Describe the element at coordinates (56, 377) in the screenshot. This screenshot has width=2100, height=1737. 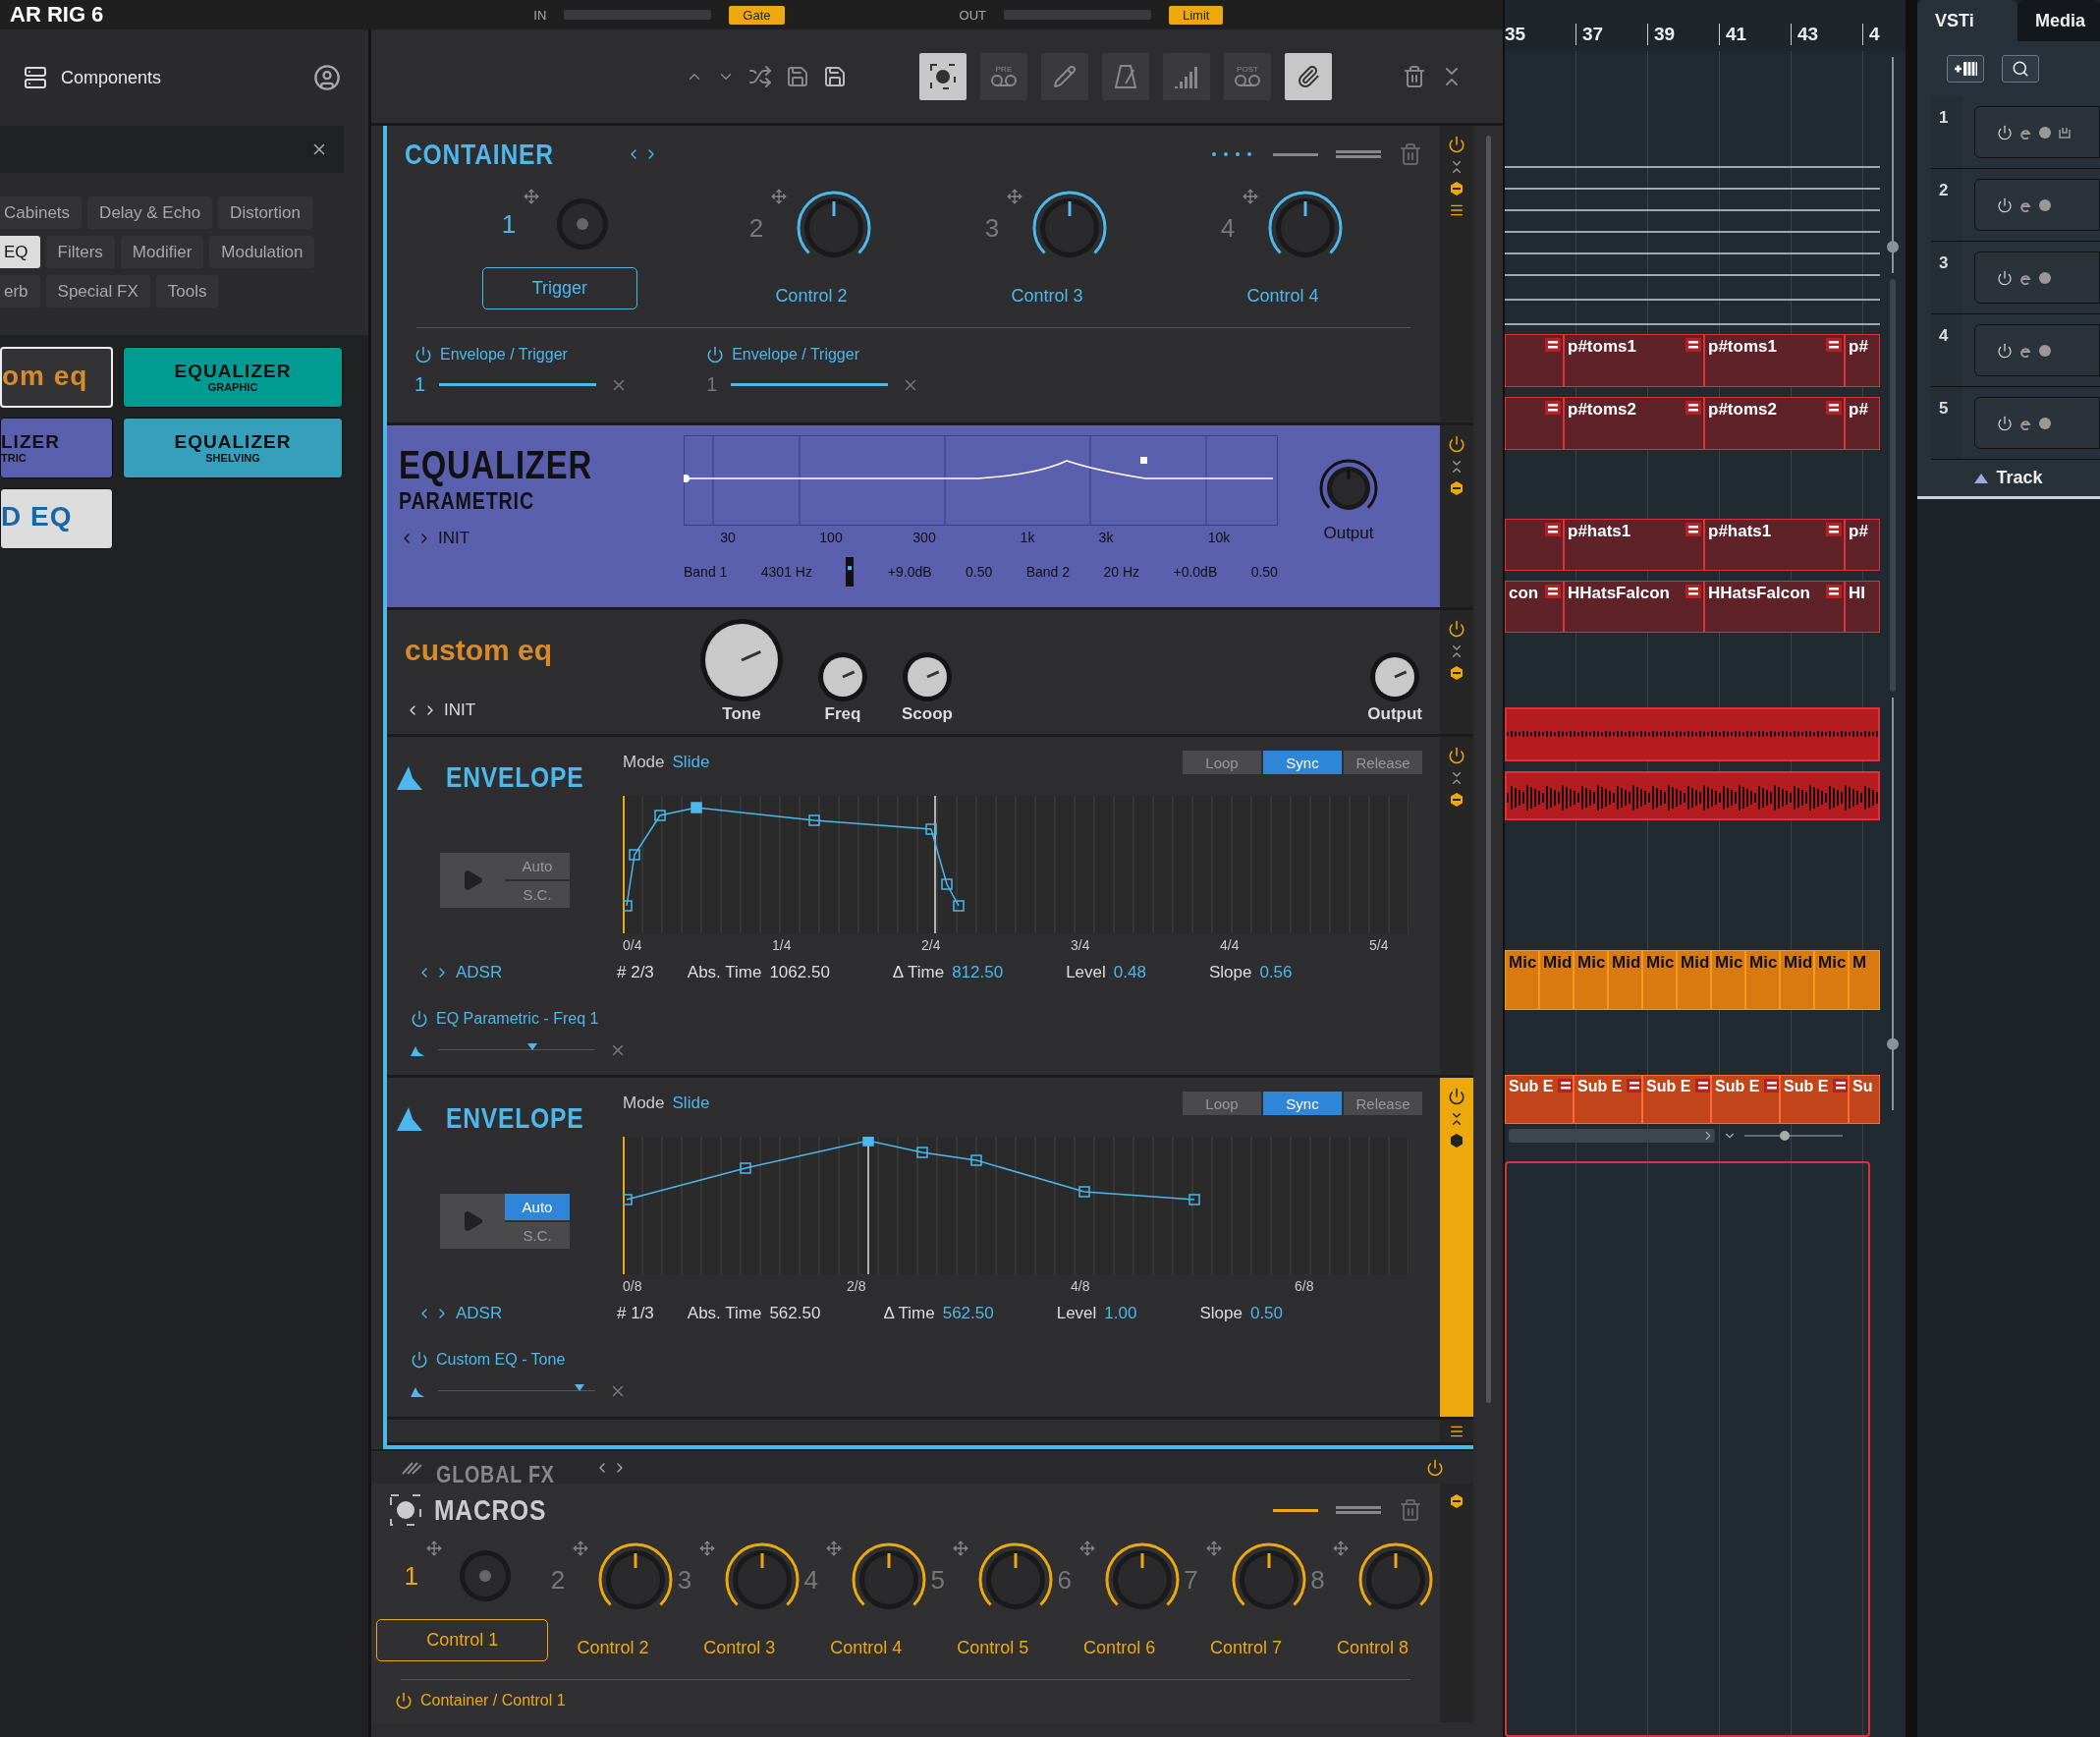
I see `module-tile: om eq` at that location.